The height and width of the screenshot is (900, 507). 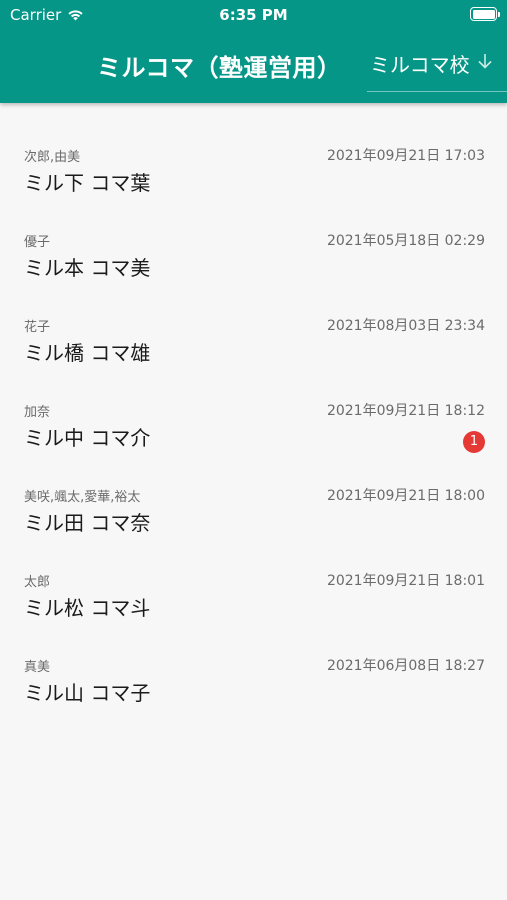 What do you see at coordinates (405, 326) in the screenshot?
I see `chat-timestamp: 2021年08月03日 23:34` at bounding box center [405, 326].